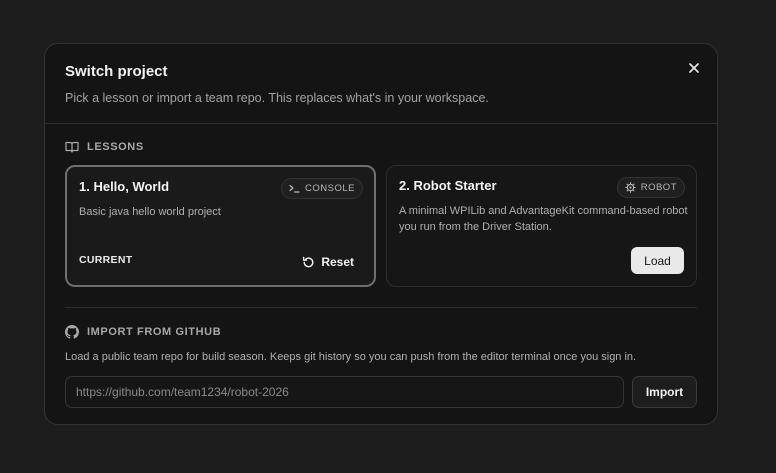  Describe the element at coordinates (630, 187) in the screenshot. I see `gear-icon` at that location.